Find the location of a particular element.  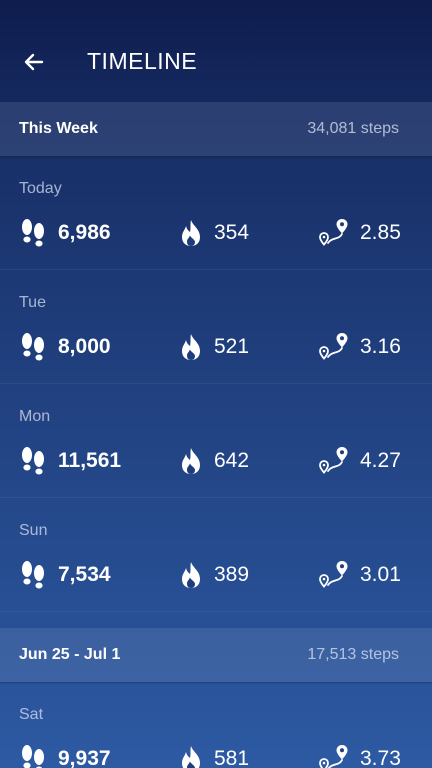

day-row: Mon 11,561 642 4.27 is located at coordinates (216, 441).